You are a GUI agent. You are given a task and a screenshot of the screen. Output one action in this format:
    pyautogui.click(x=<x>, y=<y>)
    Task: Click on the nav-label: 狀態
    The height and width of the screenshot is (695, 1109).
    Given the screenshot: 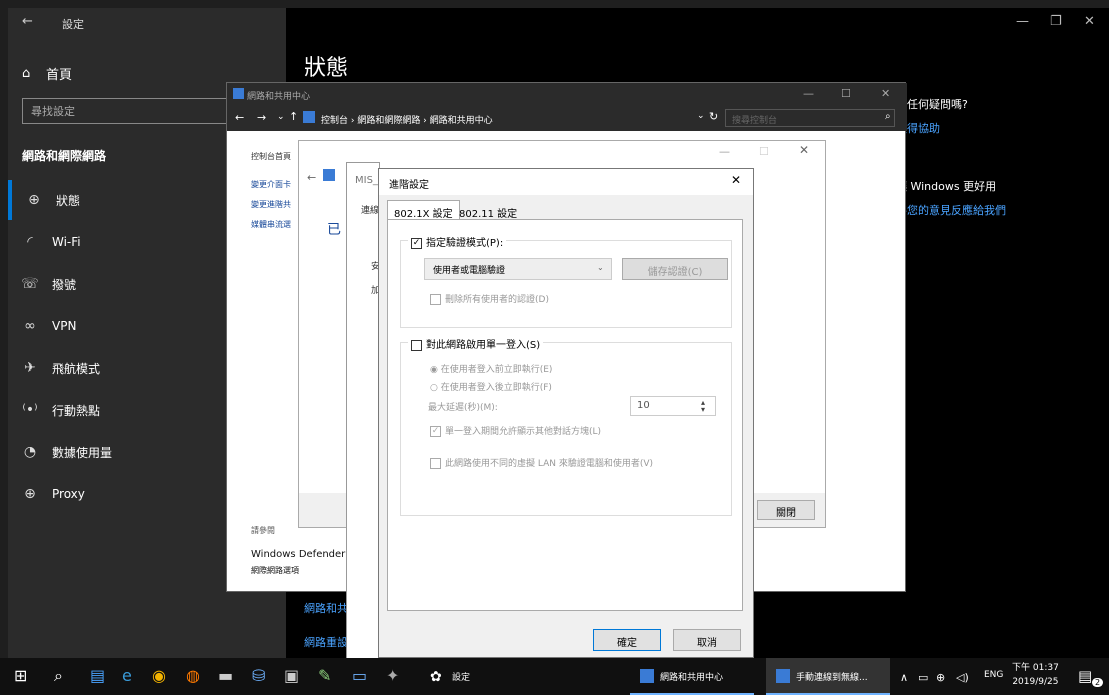 What is the action you would take?
    pyautogui.click(x=68, y=200)
    